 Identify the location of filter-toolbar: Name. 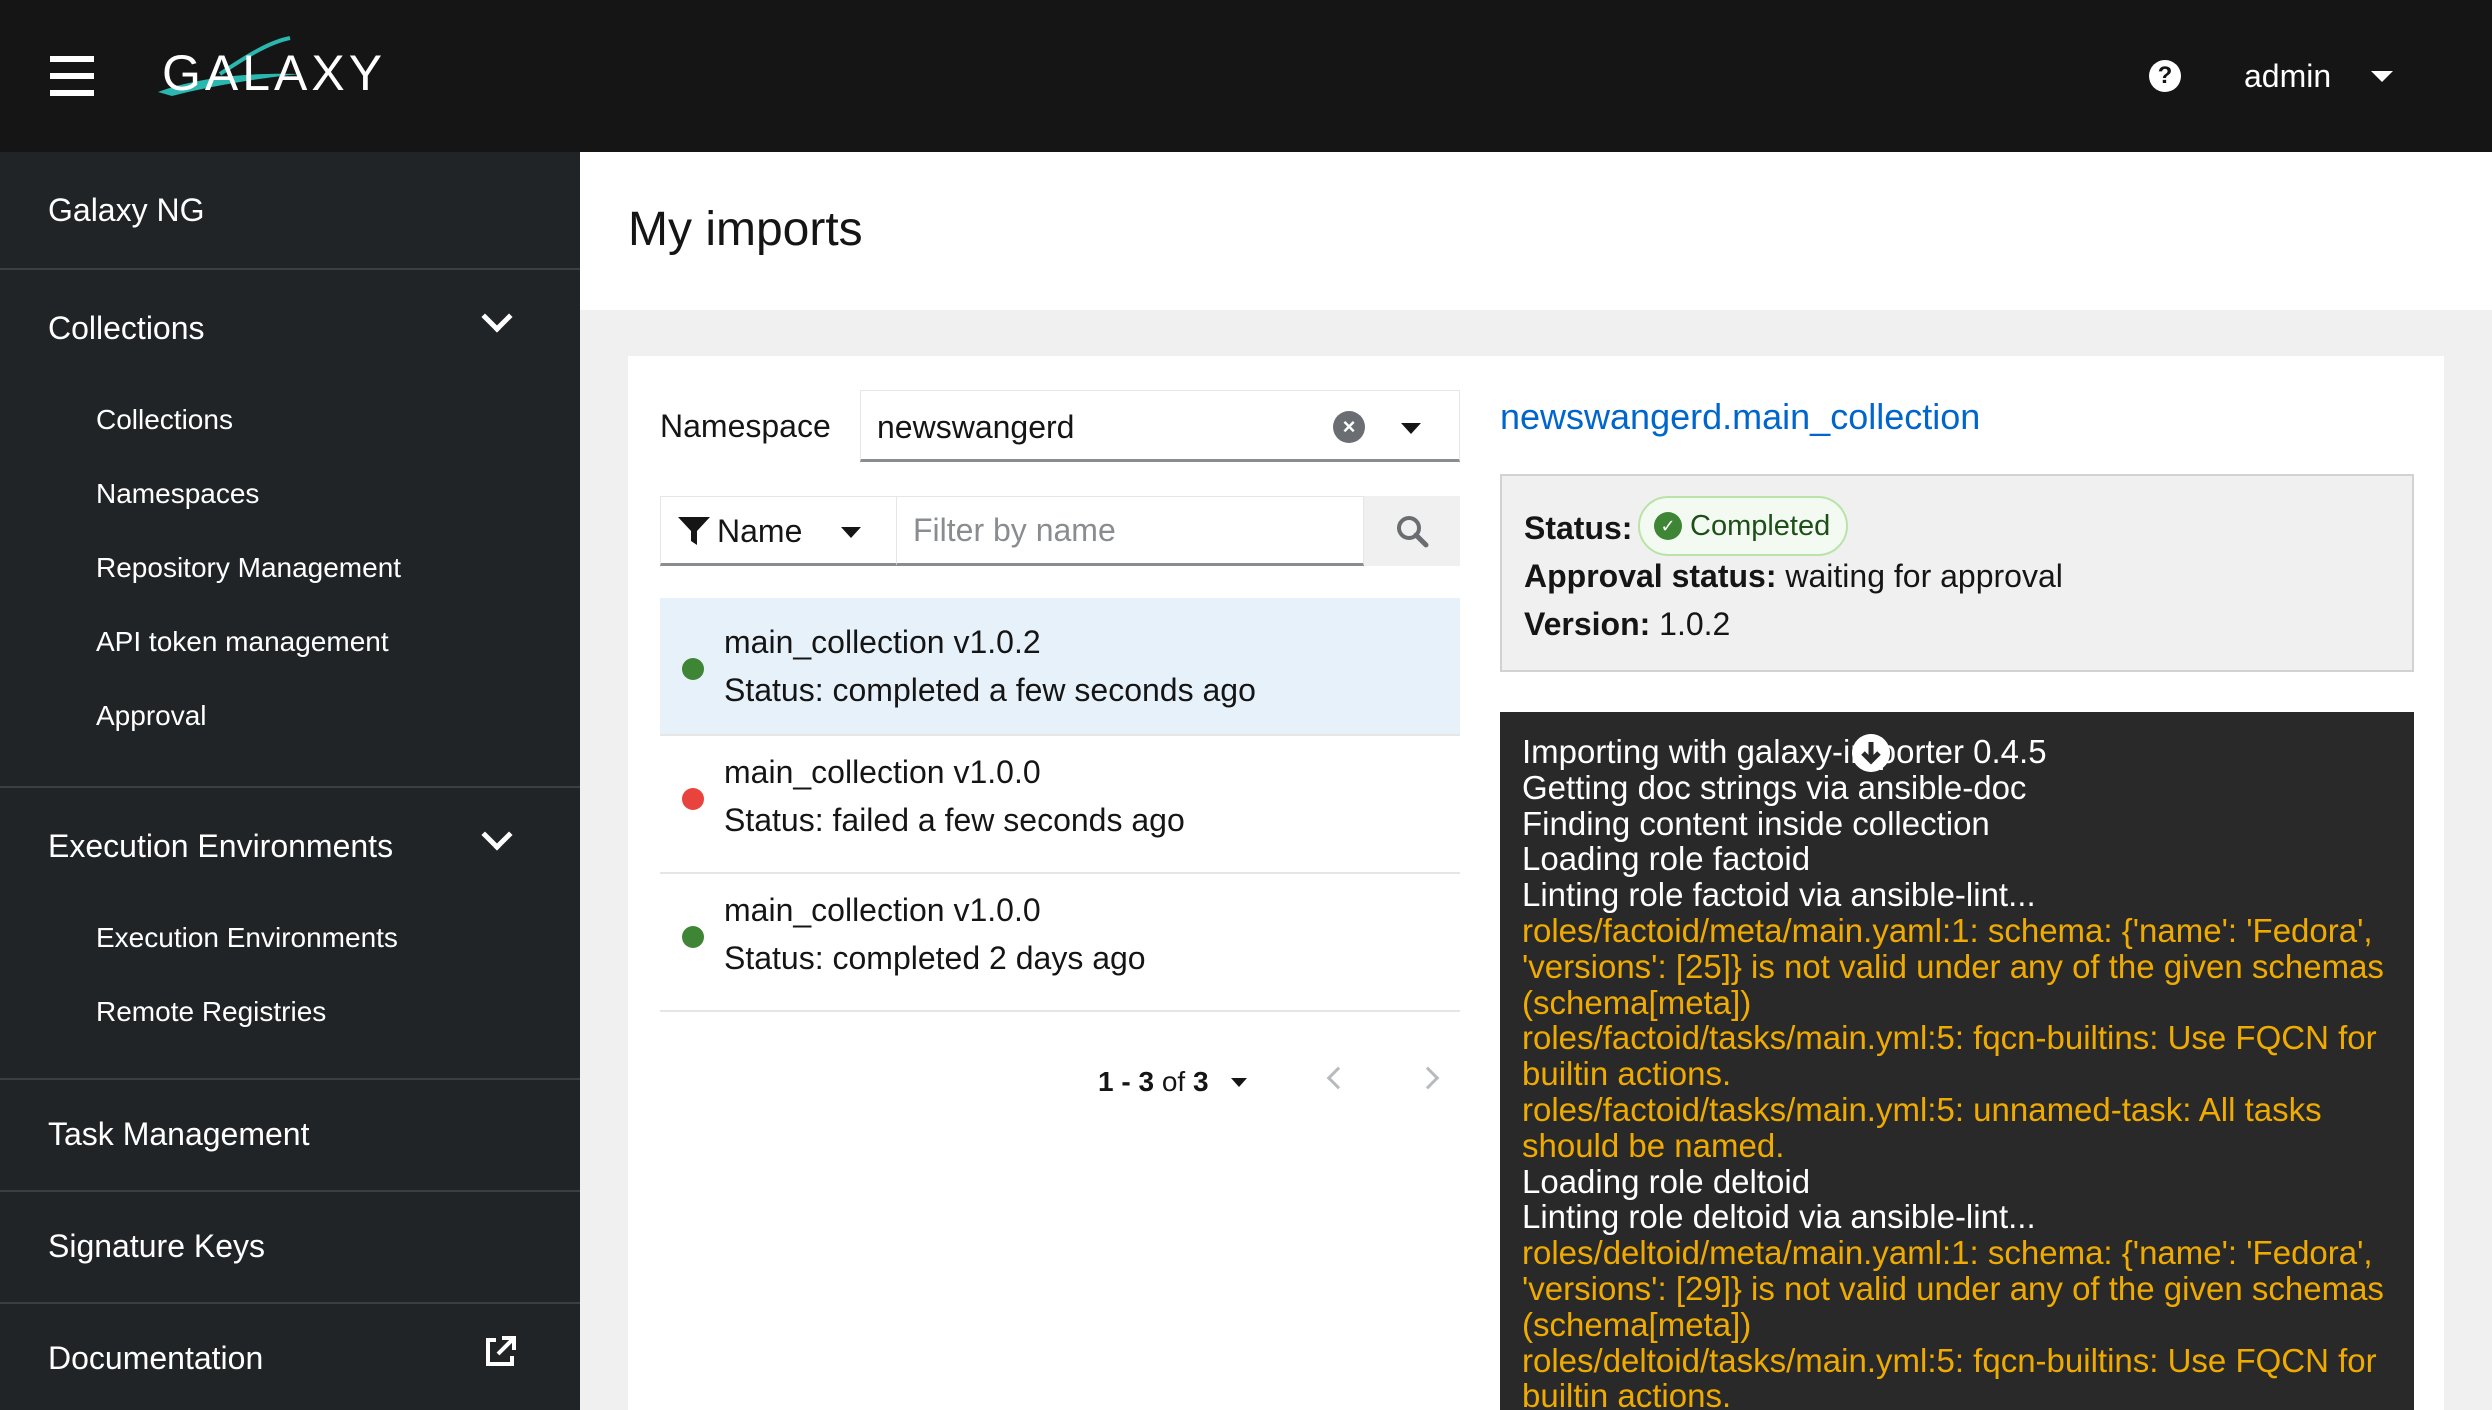
(1060, 531).